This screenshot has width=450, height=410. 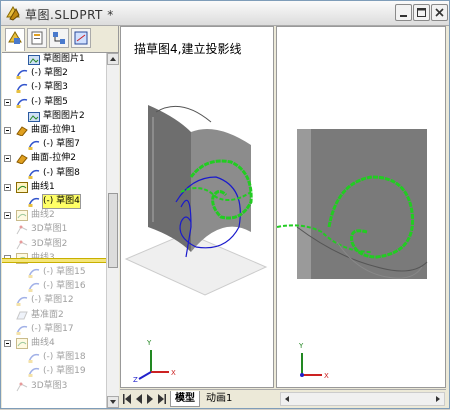 I want to click on tree-item: (-) 草图5, so click(x=54, y=102).